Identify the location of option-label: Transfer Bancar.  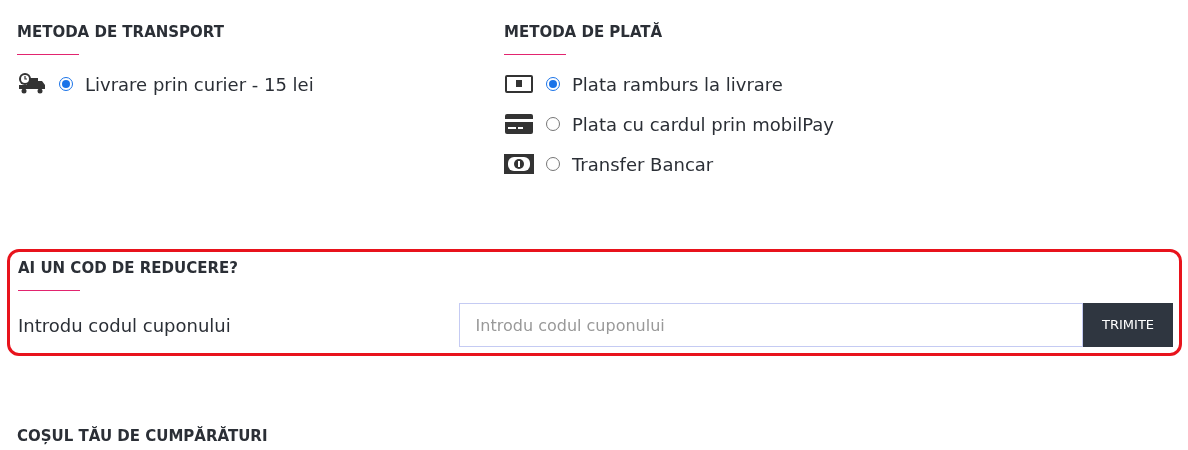
(643, 164).